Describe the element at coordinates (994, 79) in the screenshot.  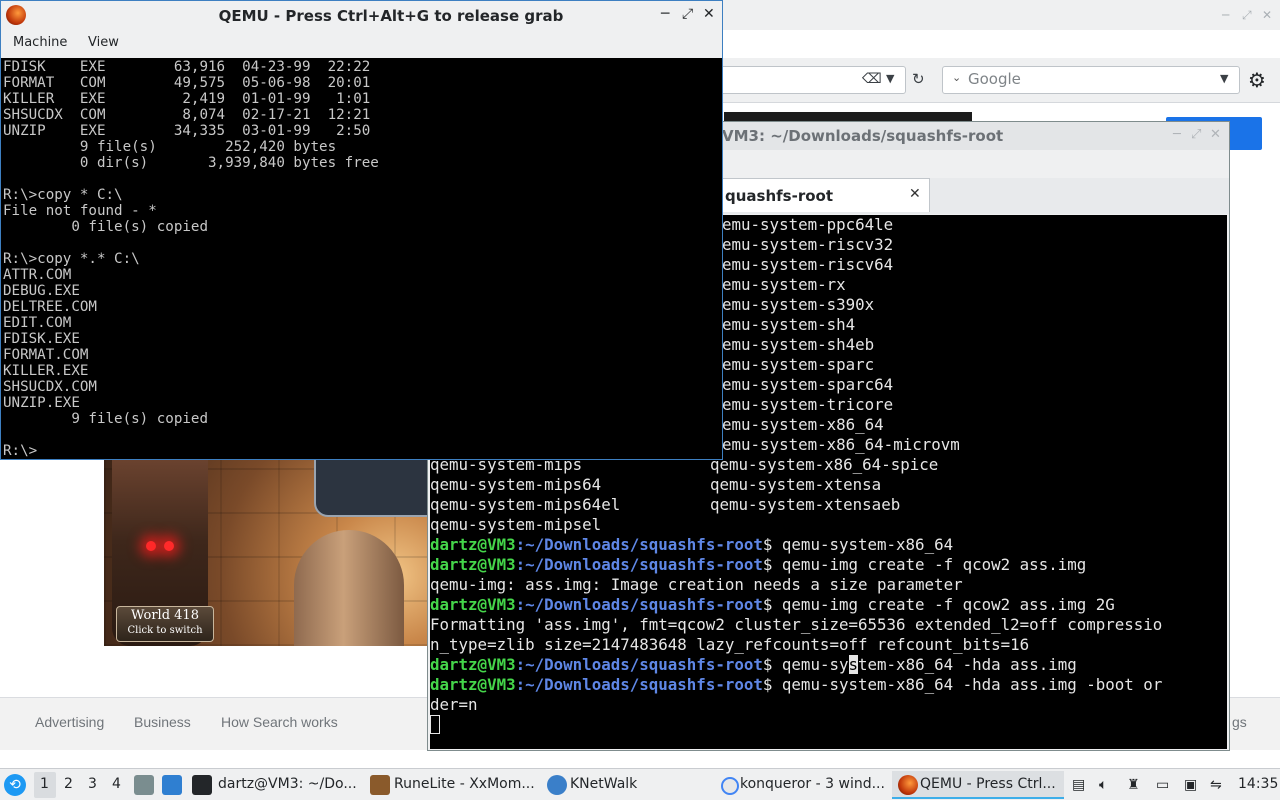
I see `search-placeholder: Google` at that location.